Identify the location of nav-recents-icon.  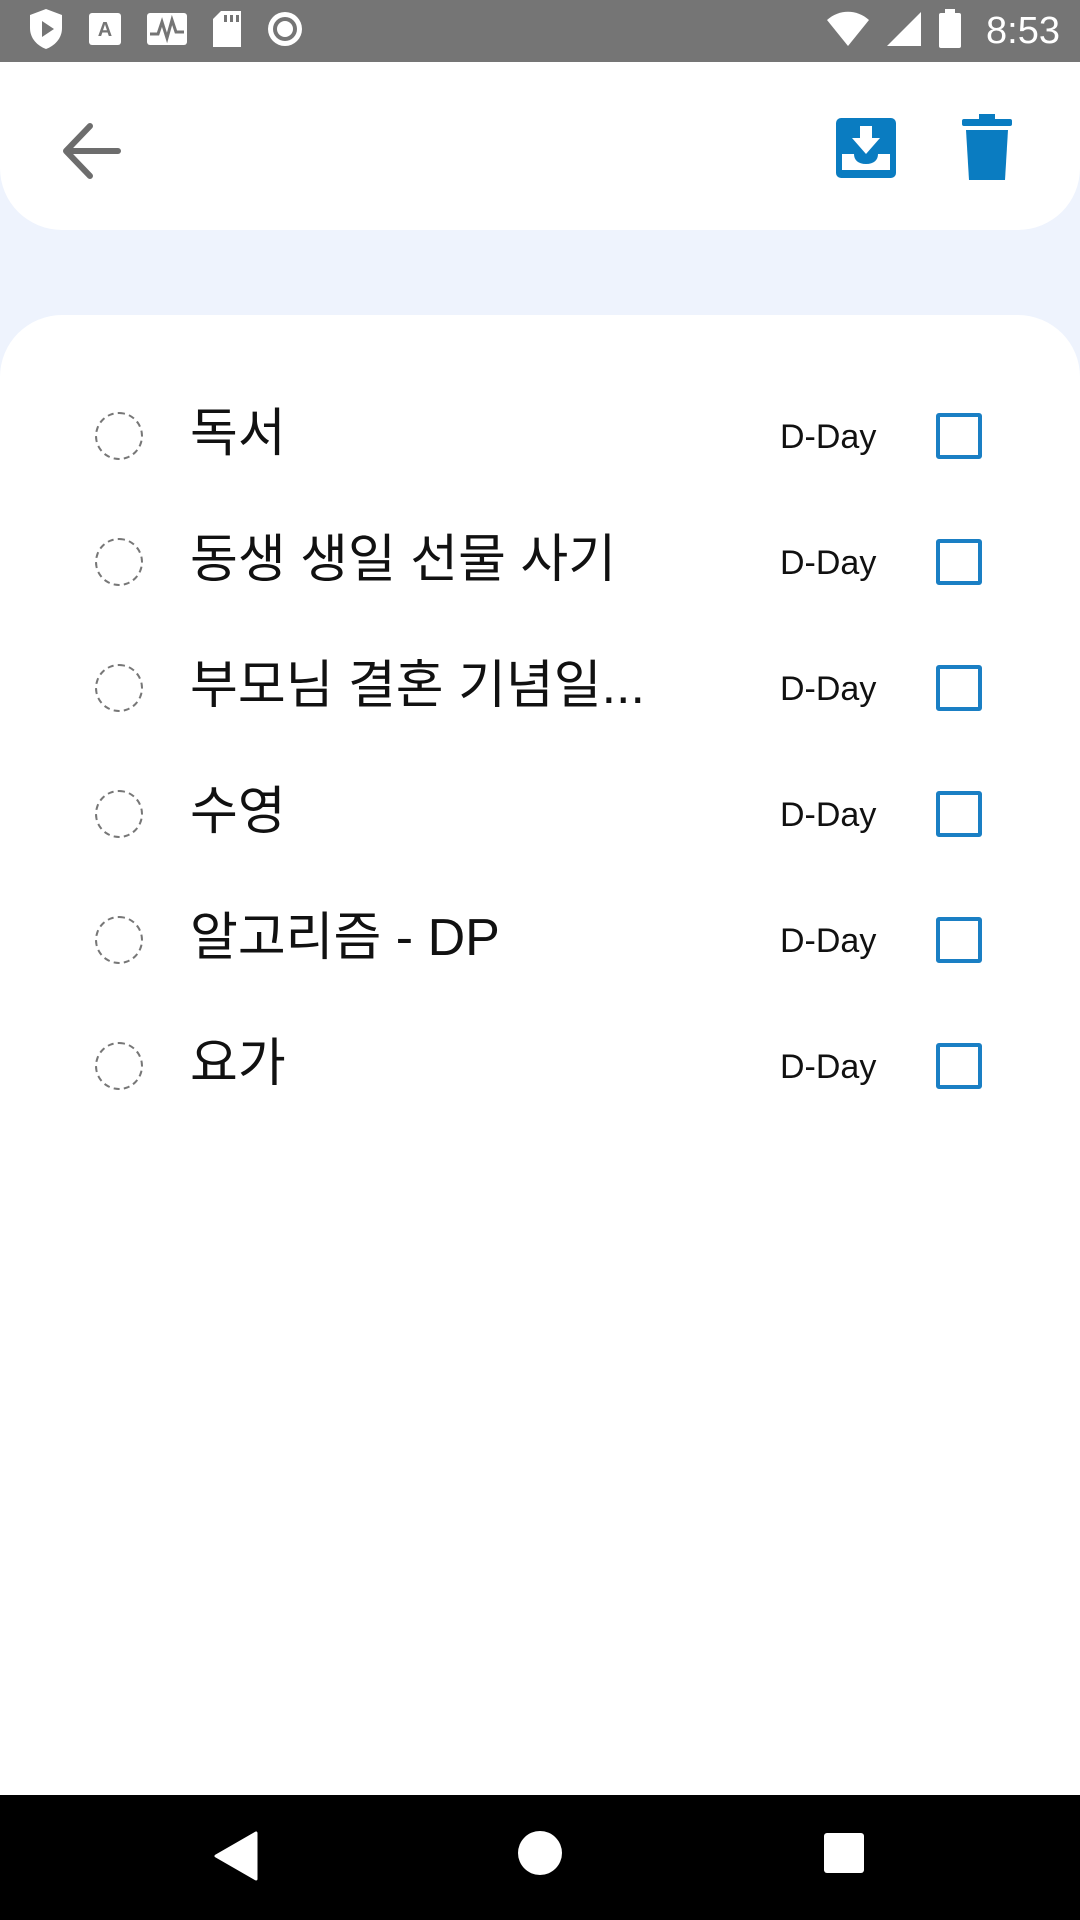
(844, 1853).